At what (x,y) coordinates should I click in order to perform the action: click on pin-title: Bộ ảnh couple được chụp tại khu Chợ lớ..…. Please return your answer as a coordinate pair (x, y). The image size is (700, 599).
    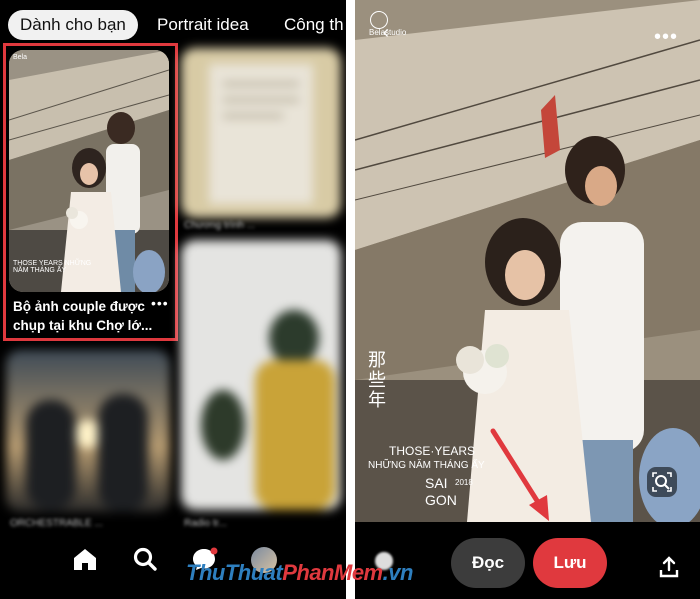
    Looking at the image, I should click on (87, 316).